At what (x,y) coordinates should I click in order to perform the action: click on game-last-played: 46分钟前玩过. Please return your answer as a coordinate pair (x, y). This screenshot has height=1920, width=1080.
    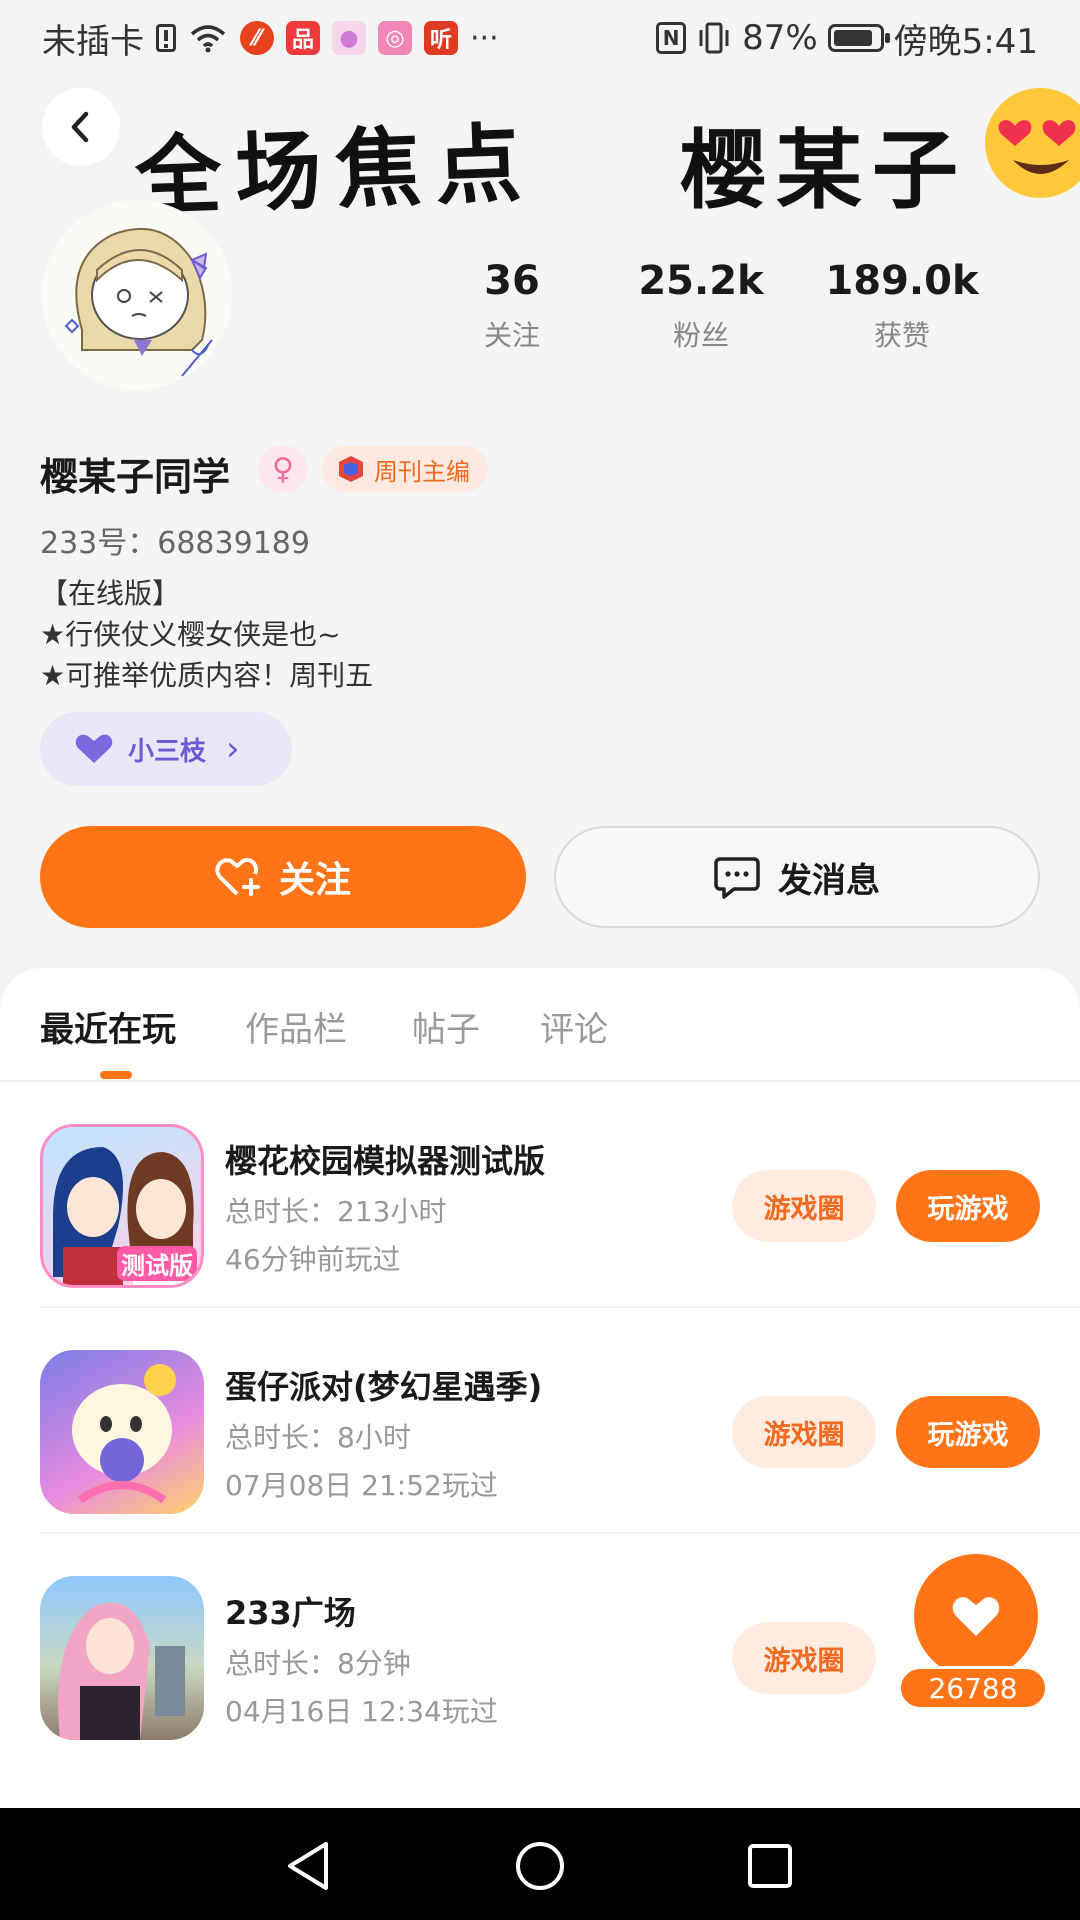
    Looking at the image, I should click on (313, 1259).